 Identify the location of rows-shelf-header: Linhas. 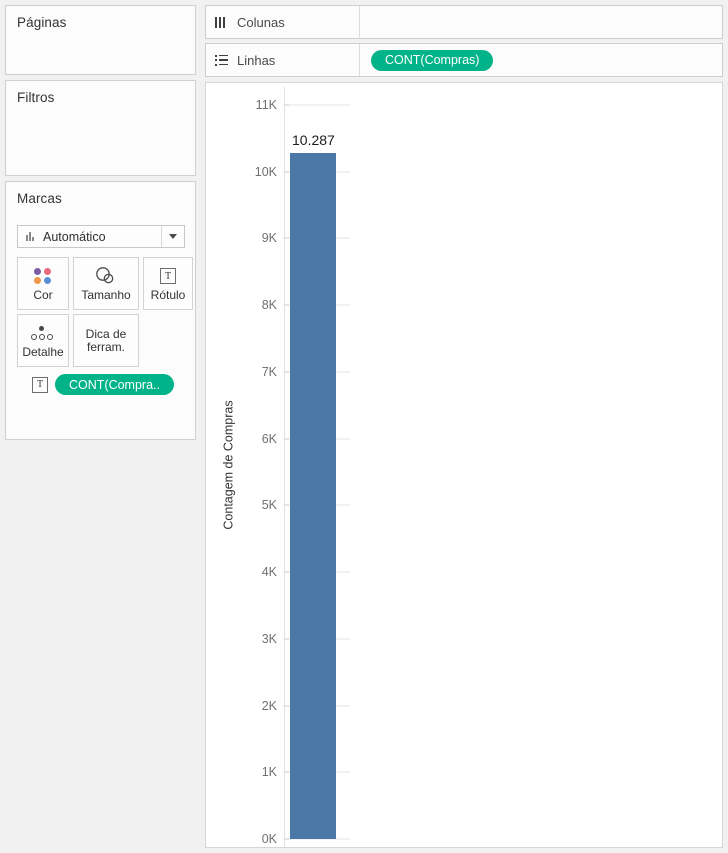
(283, 60).